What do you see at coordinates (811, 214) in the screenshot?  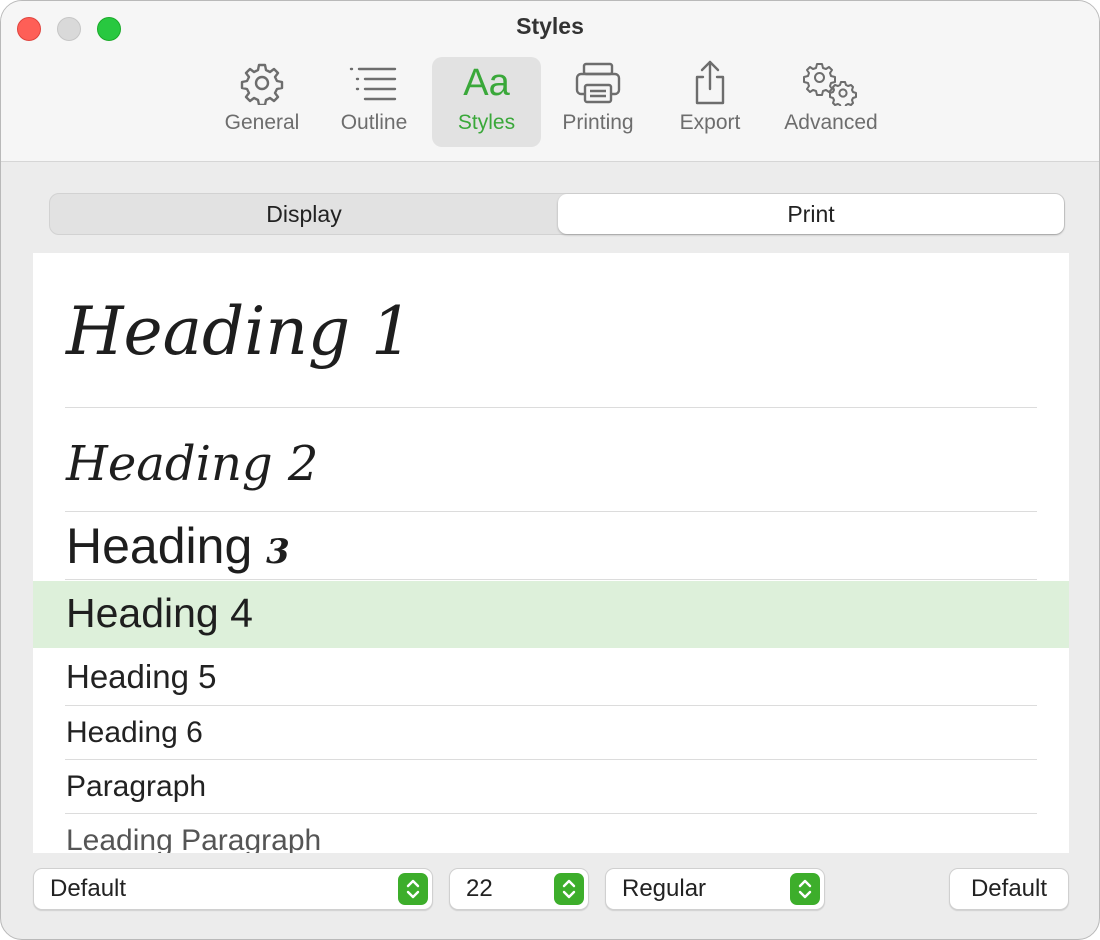 I see `segment-print: Print` at bounding box center [811, 214].